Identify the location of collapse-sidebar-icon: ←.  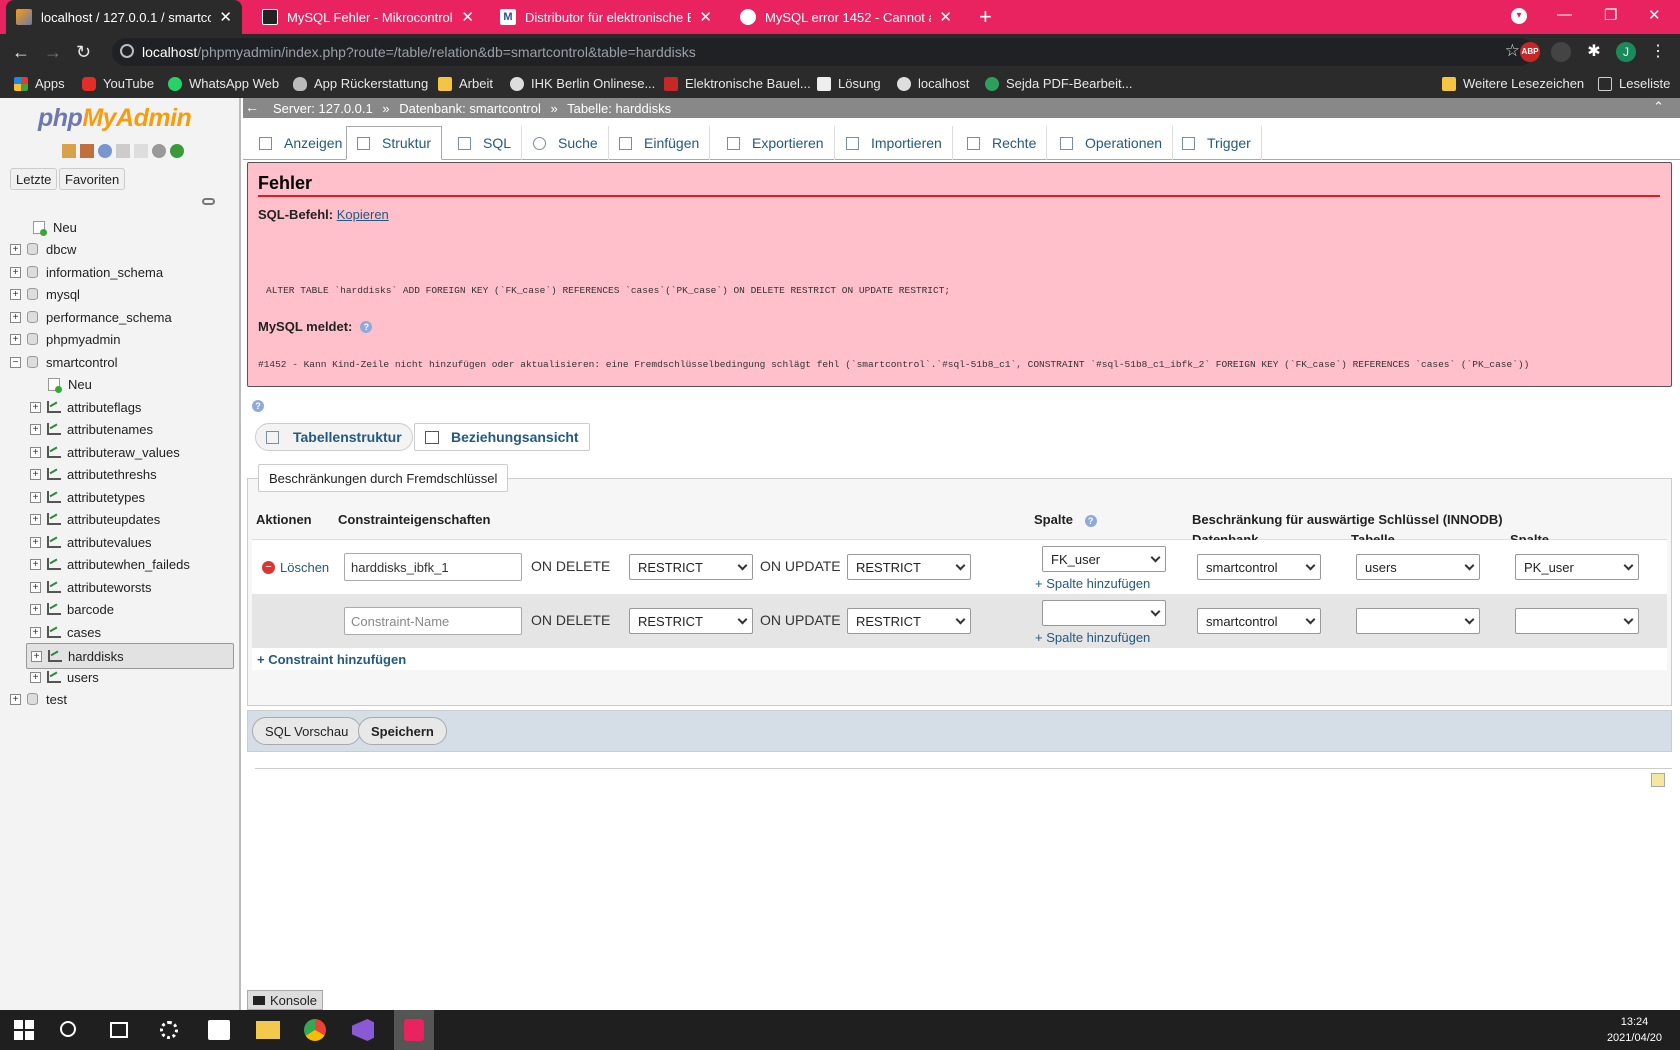
(252, 107).